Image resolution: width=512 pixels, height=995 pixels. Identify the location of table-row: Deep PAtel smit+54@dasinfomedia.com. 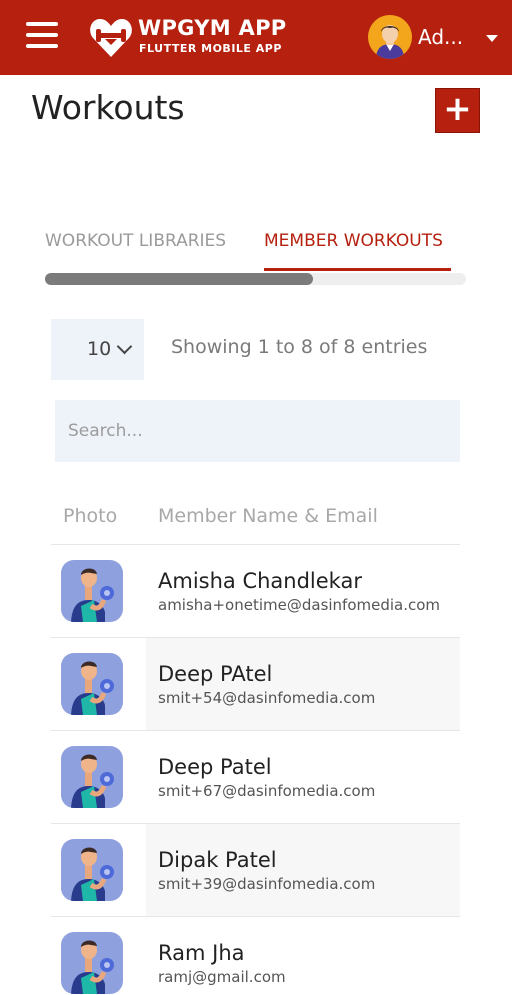
(255, 683).